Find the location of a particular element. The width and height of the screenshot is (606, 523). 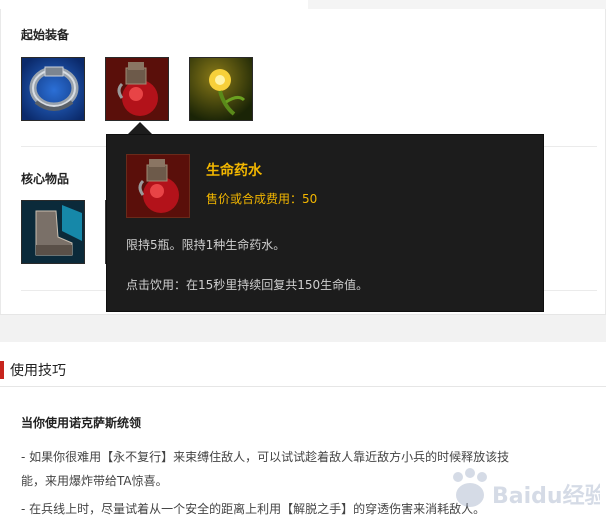

section-gap is located at coordinates (303, 328).